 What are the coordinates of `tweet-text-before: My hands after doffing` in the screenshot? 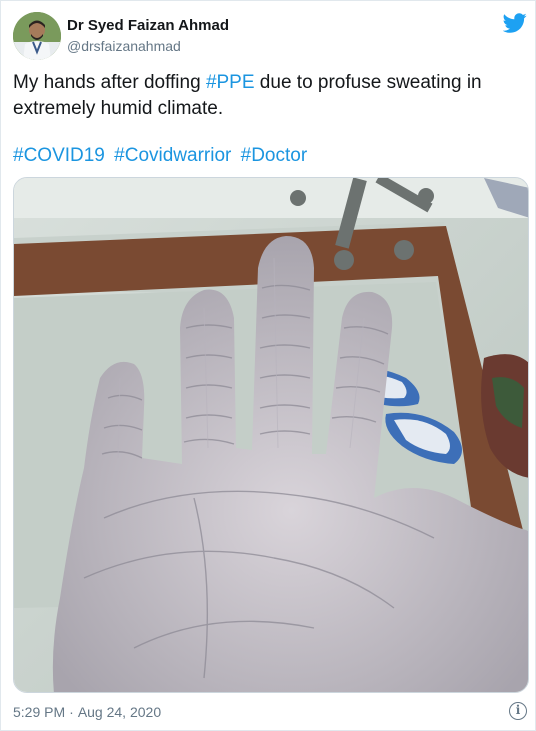 It's located at (109, 82).